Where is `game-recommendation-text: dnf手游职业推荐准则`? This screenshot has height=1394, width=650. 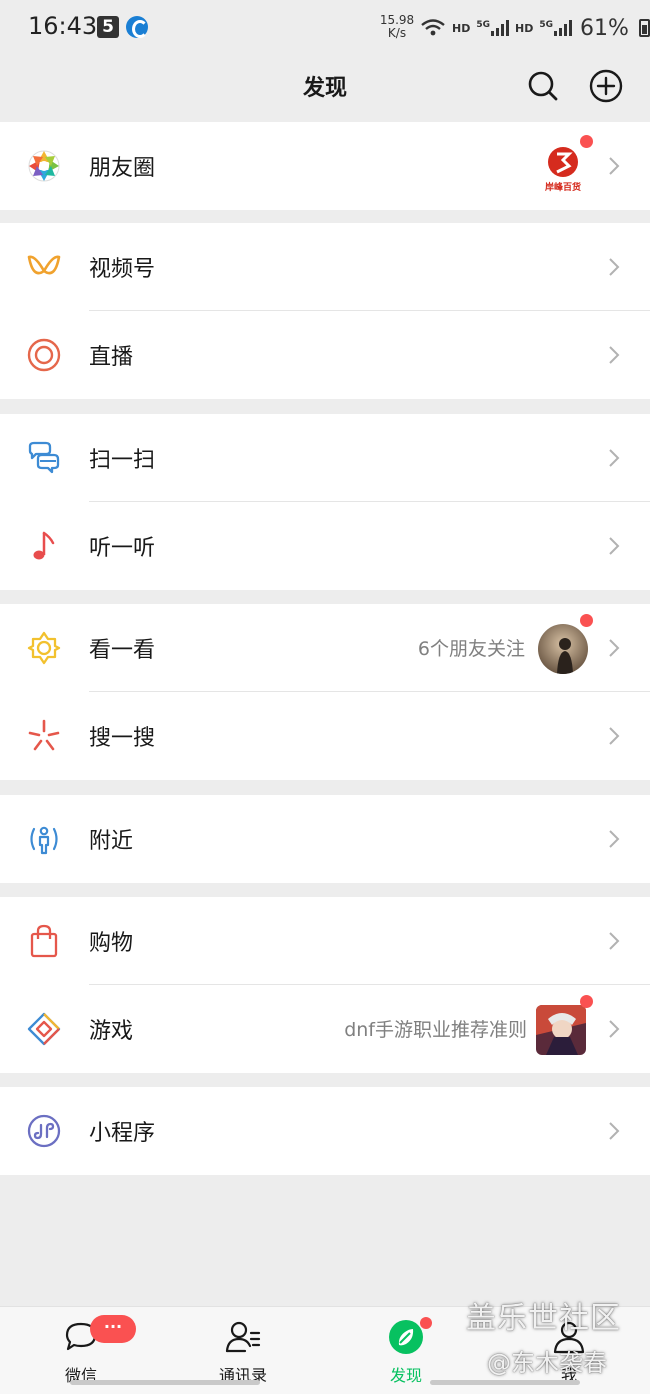
game-recommendation-text: dnf手游职业推荐准则 is located at coordinates (435, 1030).